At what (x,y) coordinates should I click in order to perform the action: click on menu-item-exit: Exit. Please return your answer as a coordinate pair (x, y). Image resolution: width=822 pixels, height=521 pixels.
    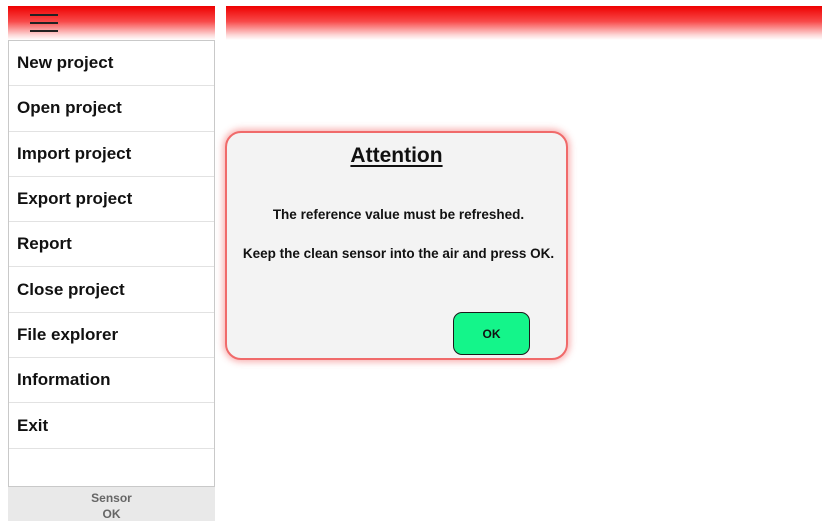
    Looking at the image, I should click on (111, 426).